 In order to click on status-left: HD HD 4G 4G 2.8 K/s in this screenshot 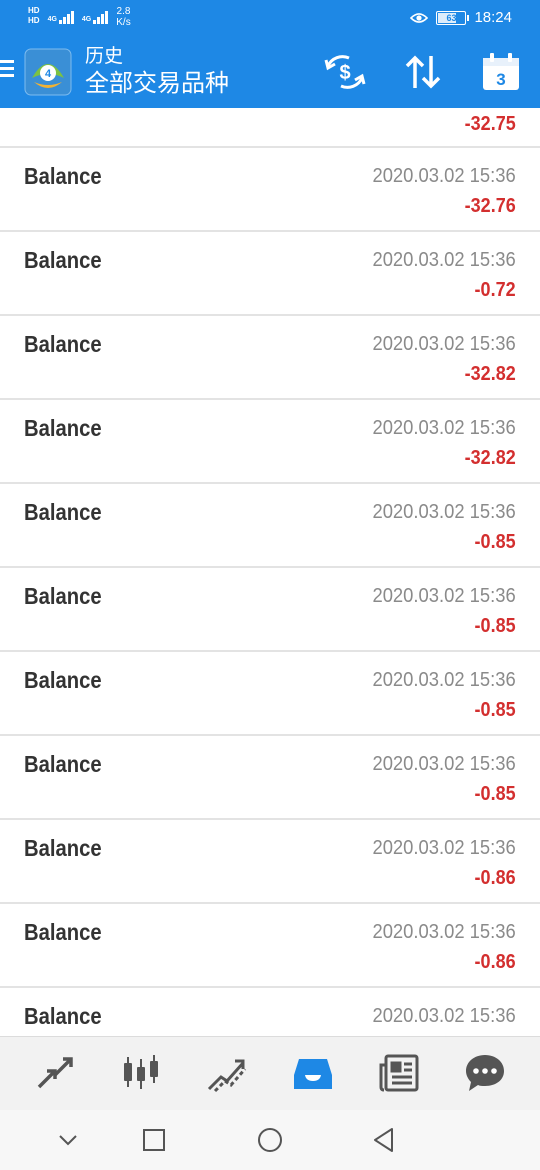, I will do `click(79, 17)`.